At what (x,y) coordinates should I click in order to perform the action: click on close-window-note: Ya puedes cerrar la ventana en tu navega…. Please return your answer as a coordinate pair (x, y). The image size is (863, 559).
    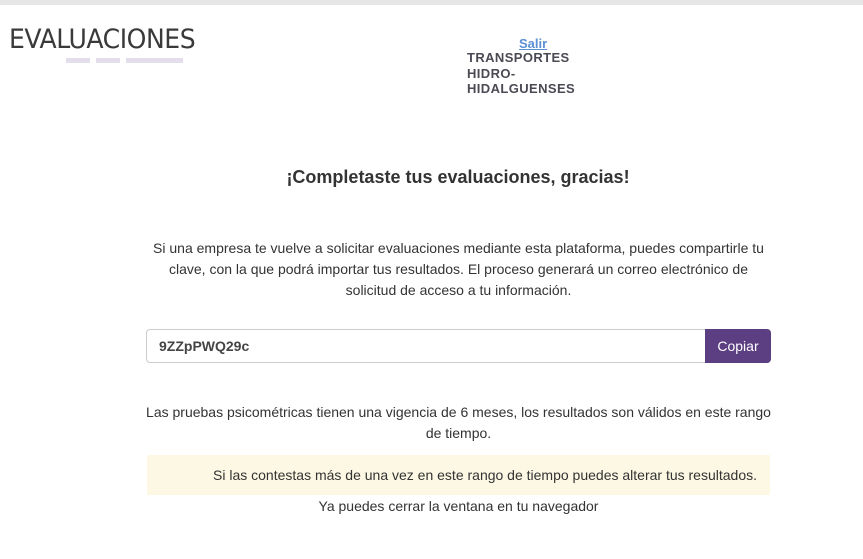
    Looking at the image, I should click on (458, 506).